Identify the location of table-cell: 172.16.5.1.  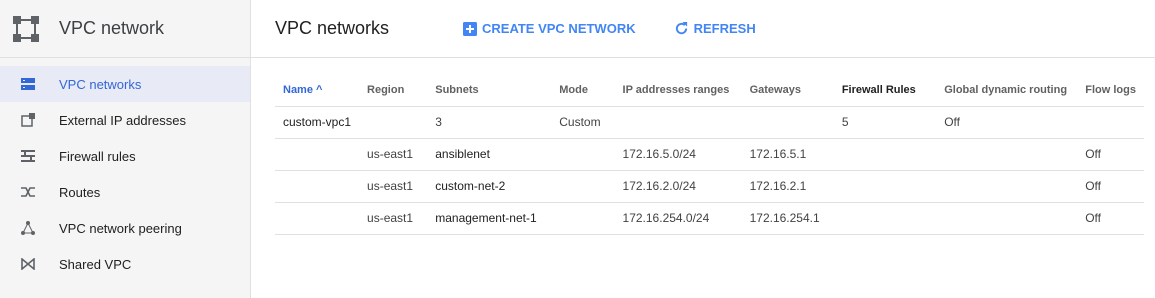
(787, 154).